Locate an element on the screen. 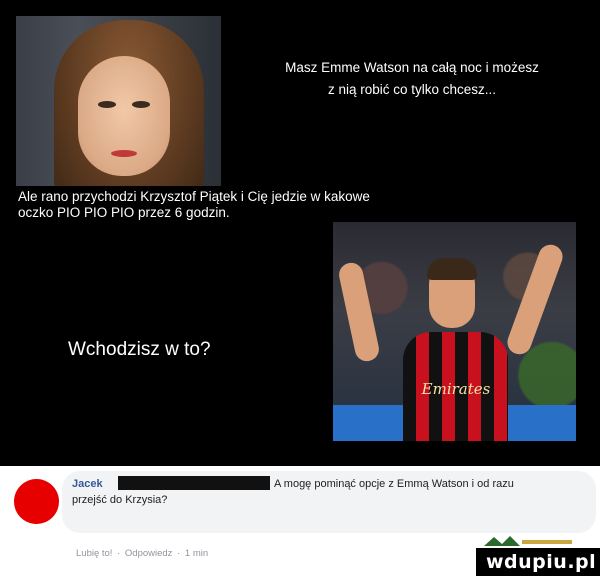 The width and height of the screenshot is (600, 576). right-eye is located at coordinates (141, 104).